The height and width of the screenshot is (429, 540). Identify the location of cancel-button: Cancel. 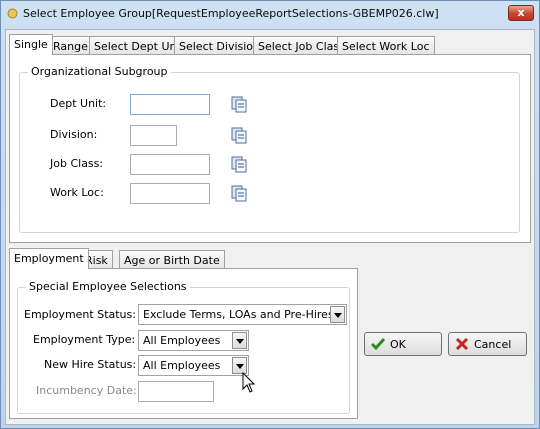
(487, 344).